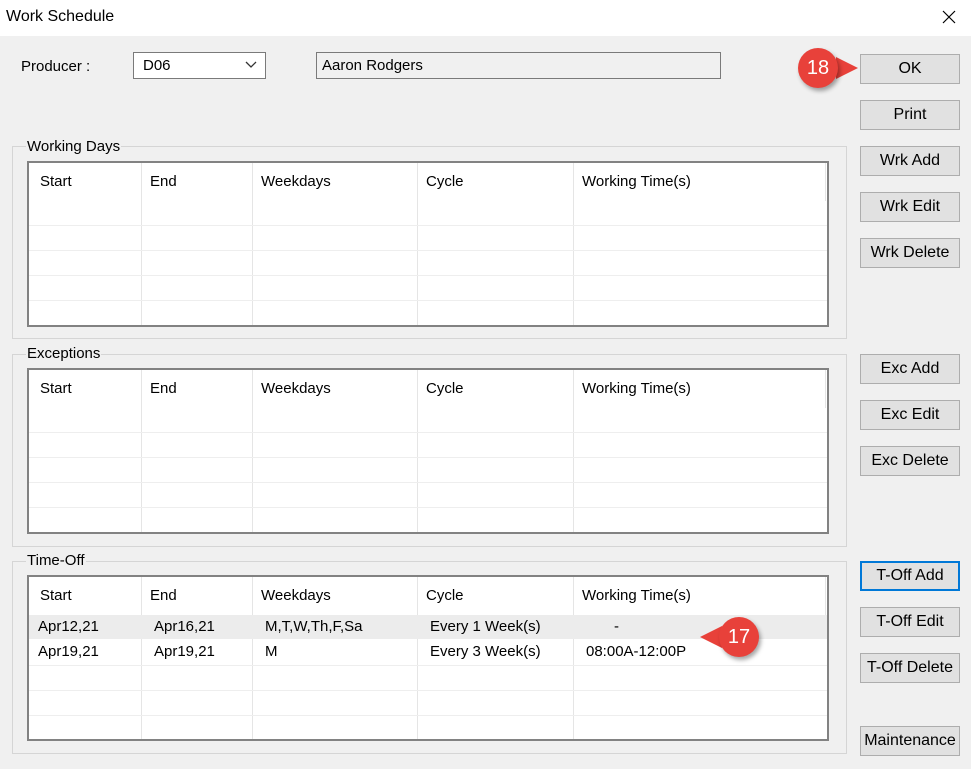 The width and height of the screenshot is (971, 769). Describe the element at coordinates (485, 18) in the screenshot. I see `title-bar: Work Schedule` at that location.